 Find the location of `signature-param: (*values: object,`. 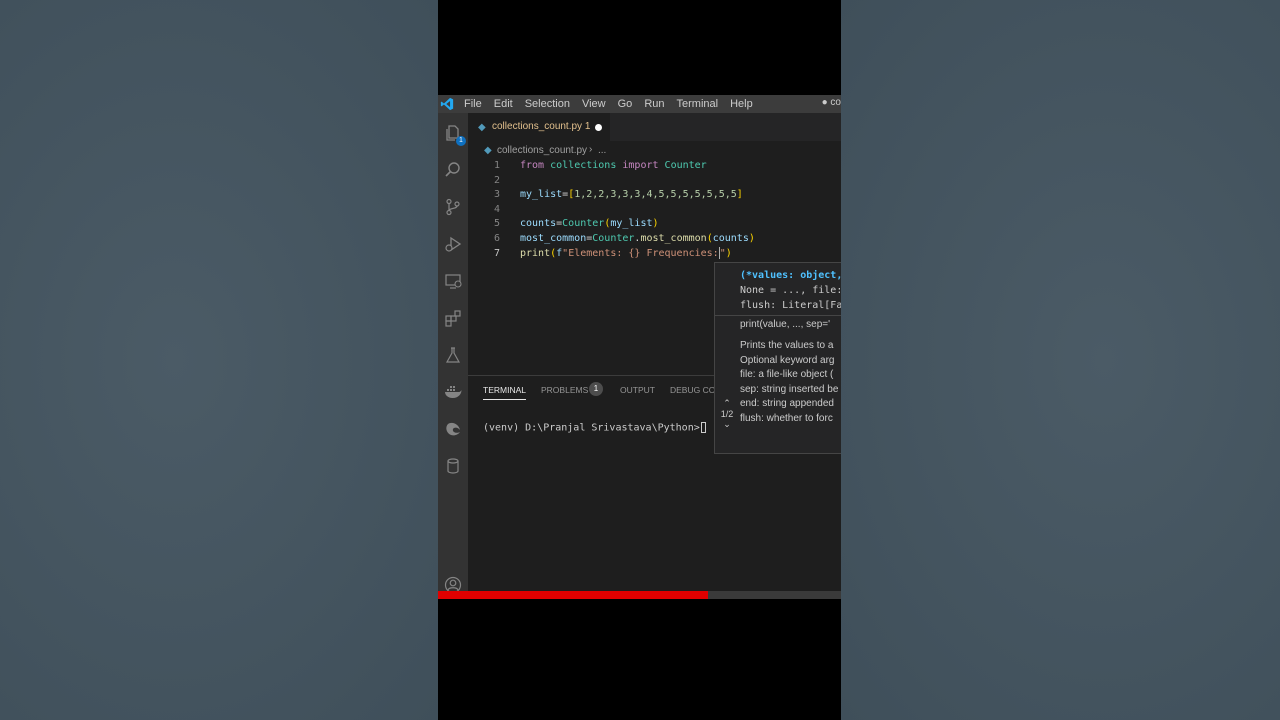

signature-param: (*values: object, is located at coordinates (790, 275).